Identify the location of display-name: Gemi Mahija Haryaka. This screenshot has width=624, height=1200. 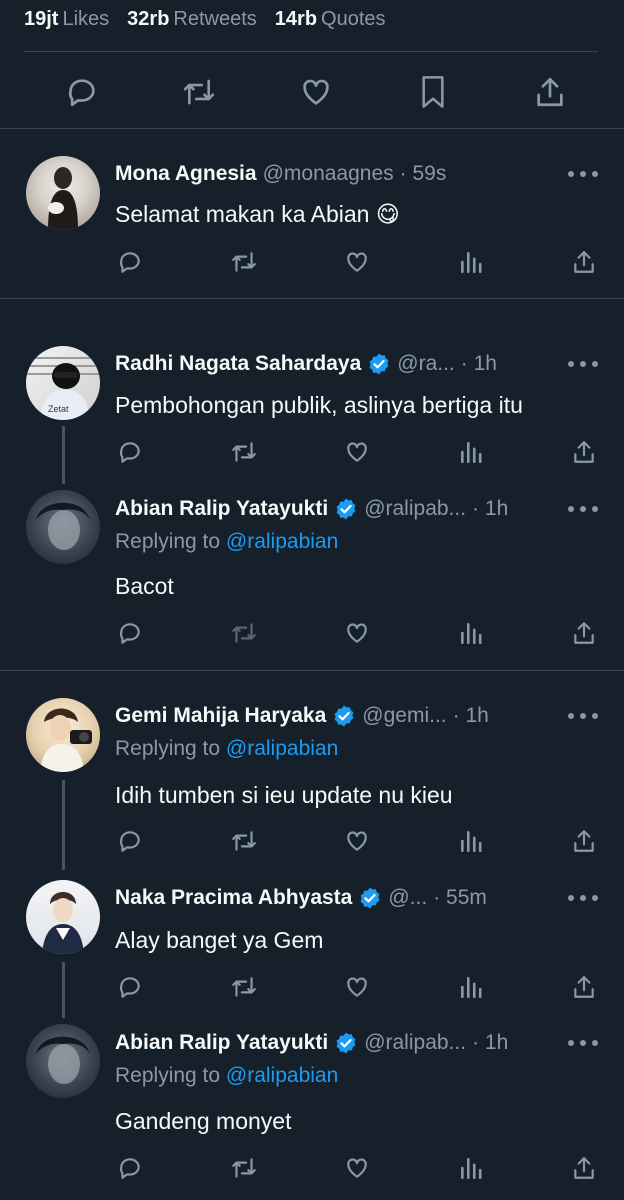
(220, 716).